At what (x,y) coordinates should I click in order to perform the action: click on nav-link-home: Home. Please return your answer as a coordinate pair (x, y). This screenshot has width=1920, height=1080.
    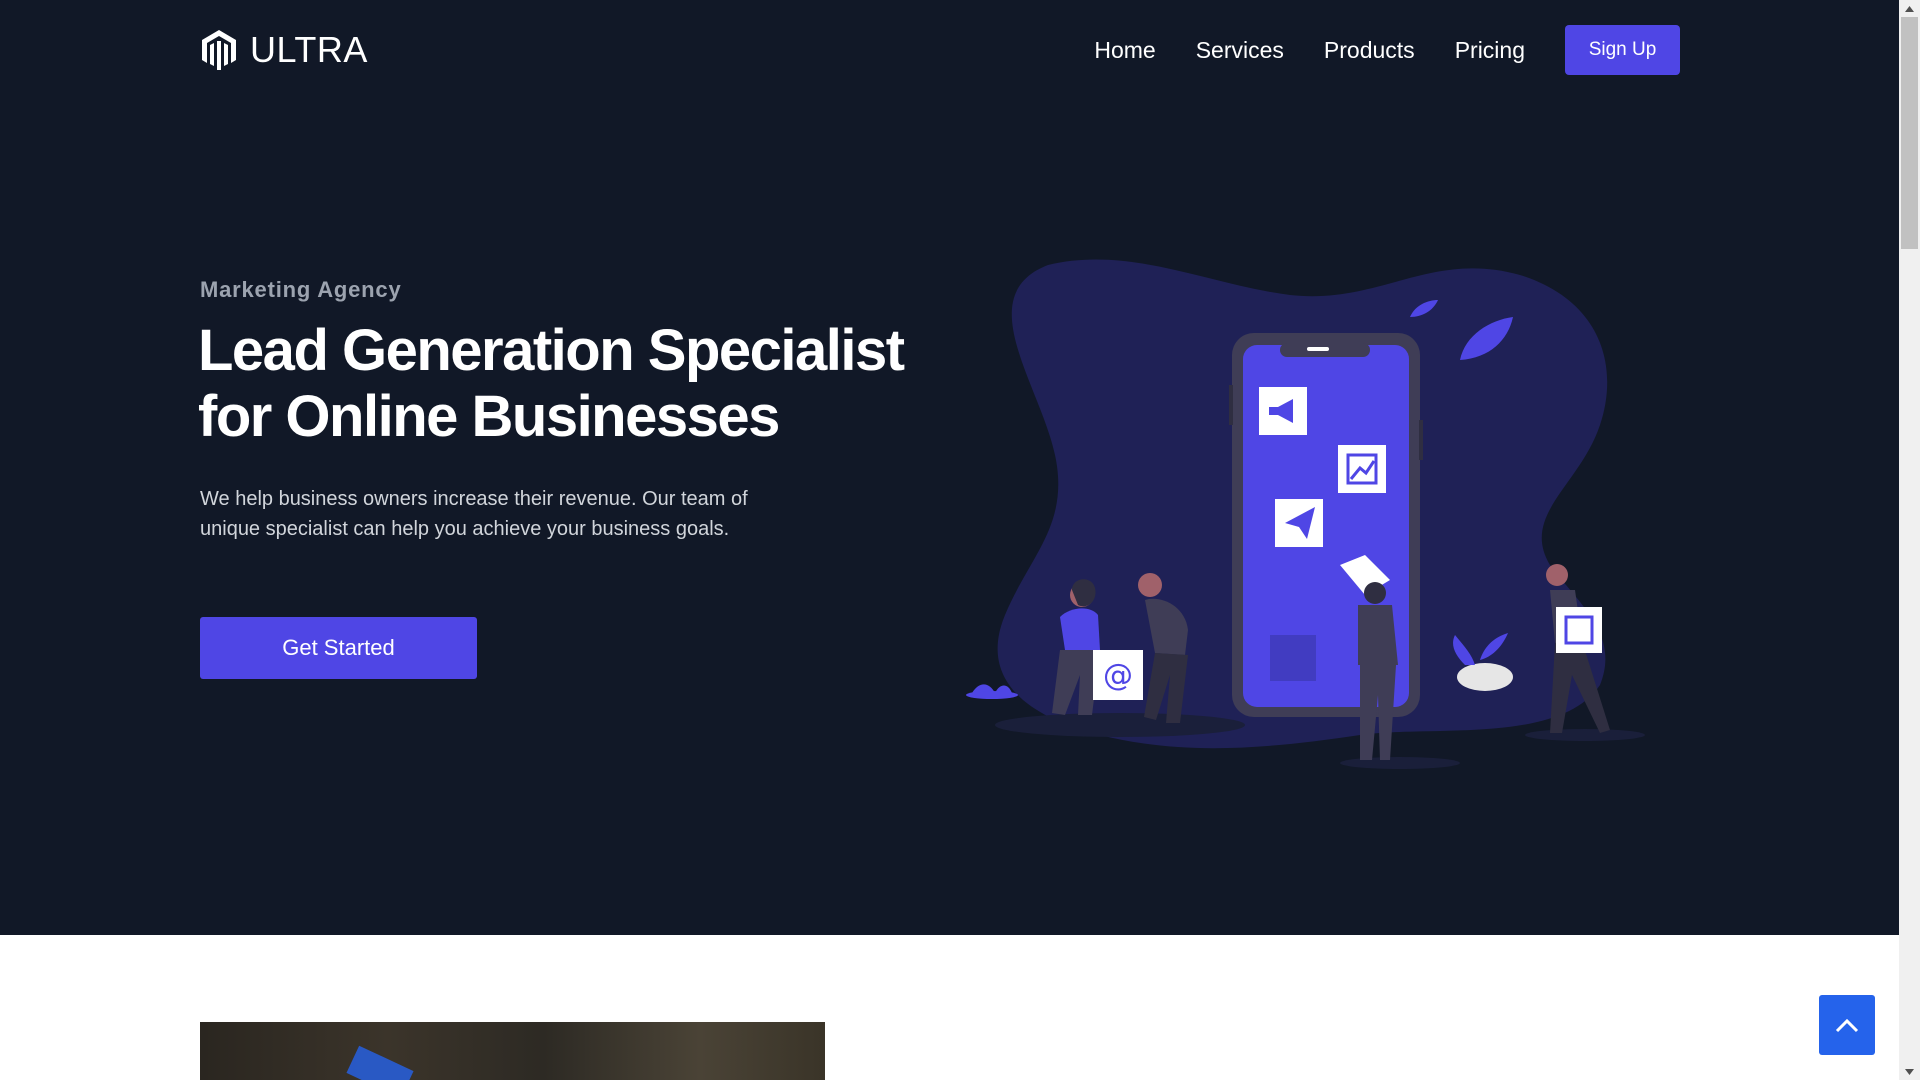
    Looking at the image, I should click on (1124, 50).